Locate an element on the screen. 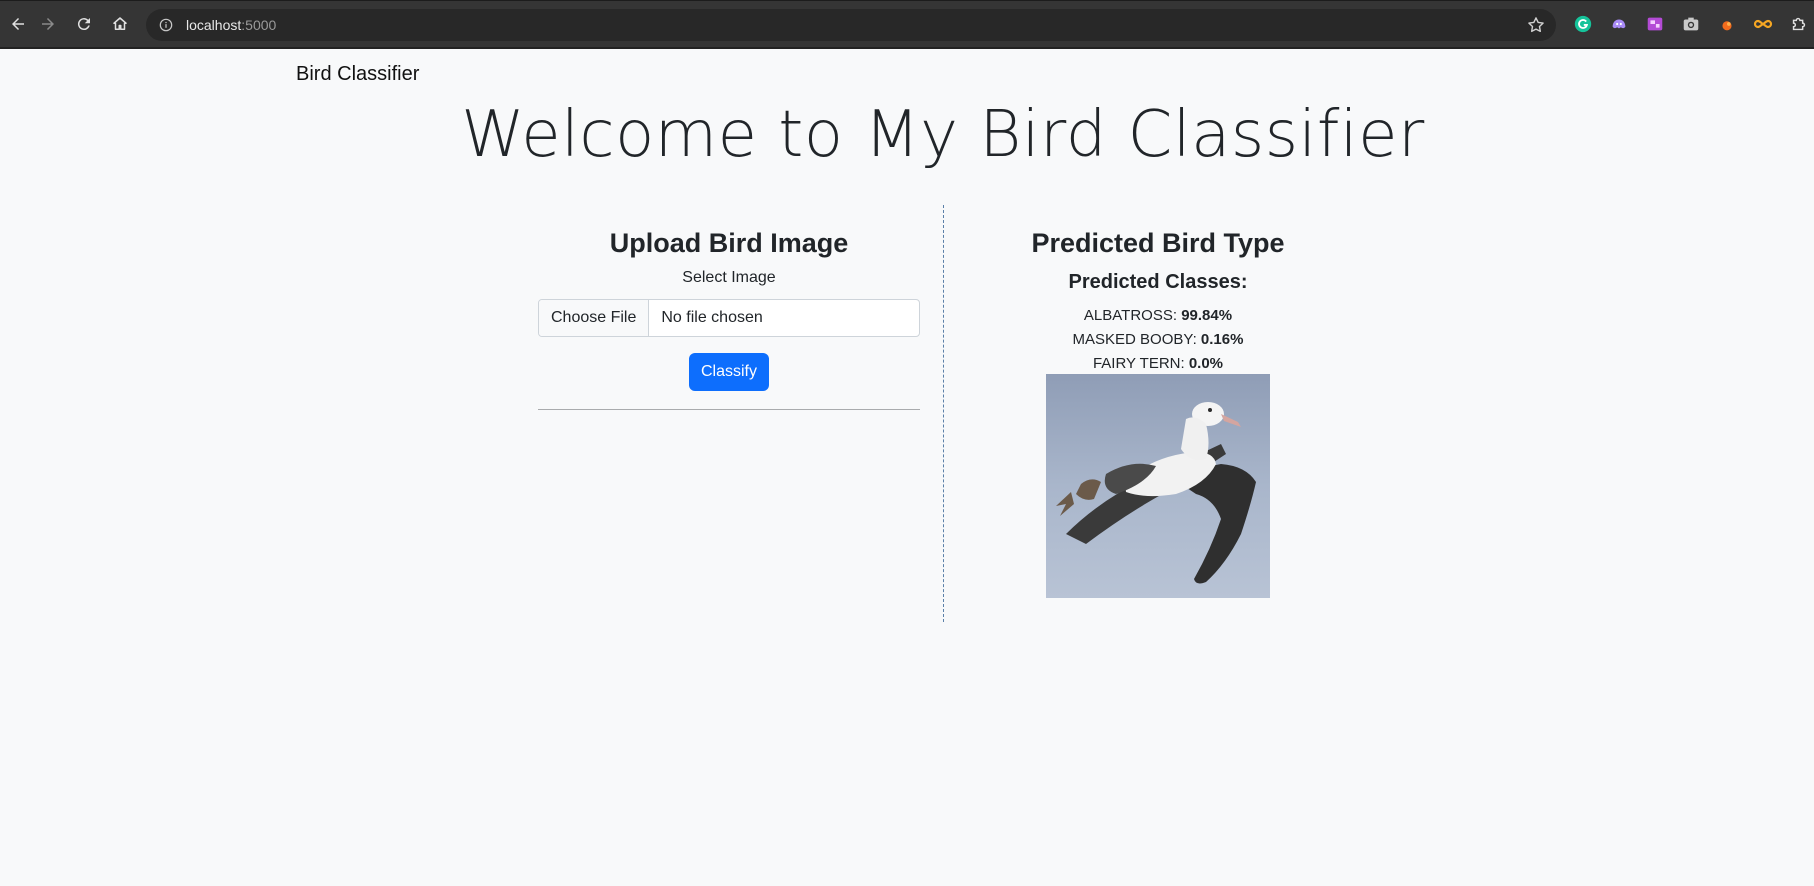 This screenshot has width=1814, height=886. ghost-extension-icon is located at coordinates (1619, 24).